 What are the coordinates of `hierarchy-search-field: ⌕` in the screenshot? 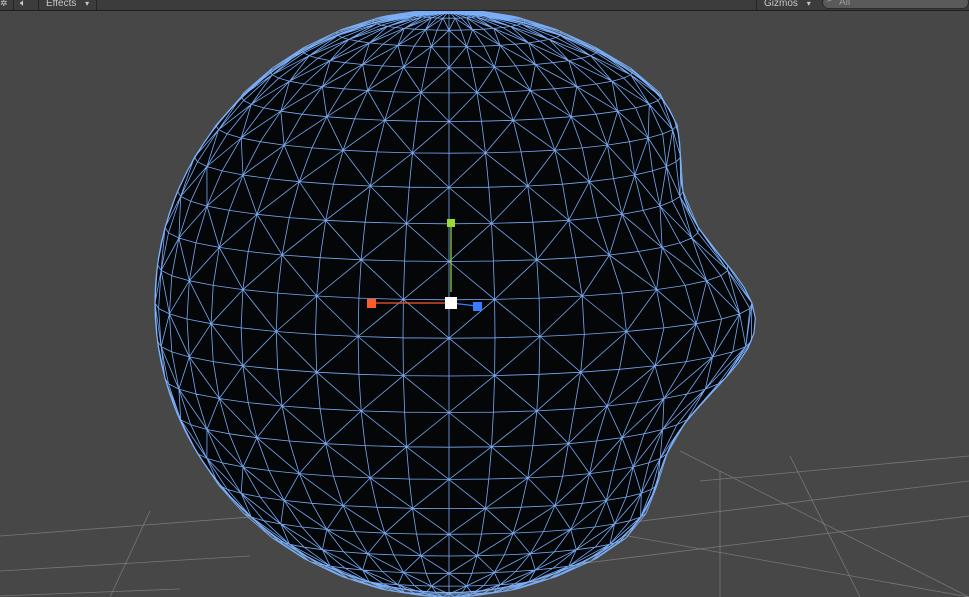 It's located at (895, 4).